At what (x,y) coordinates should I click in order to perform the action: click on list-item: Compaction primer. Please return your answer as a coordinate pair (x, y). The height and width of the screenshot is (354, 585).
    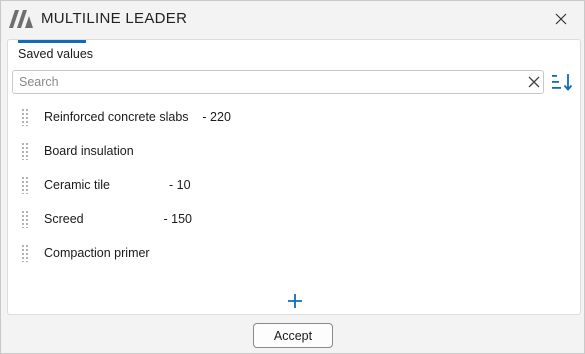
    Looking at the image, I should click on (294, 253).